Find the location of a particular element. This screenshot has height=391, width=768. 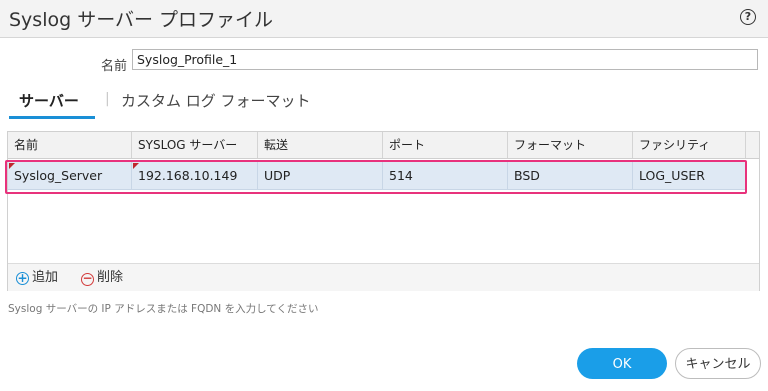

delete-button: − 削除 is located at coordinates (102, 278).